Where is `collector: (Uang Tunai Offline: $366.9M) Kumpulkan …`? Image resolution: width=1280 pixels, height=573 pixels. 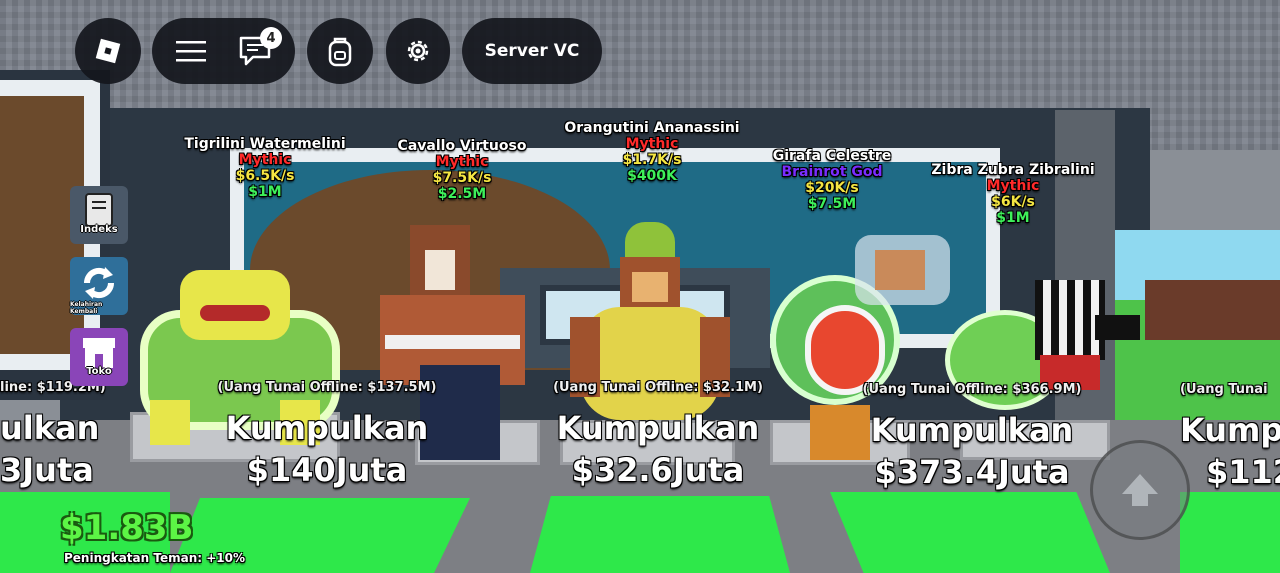
collector: (Uang Tunai Offline: $366.9M) Kumpulkan … is located at coordinates (972, 436).